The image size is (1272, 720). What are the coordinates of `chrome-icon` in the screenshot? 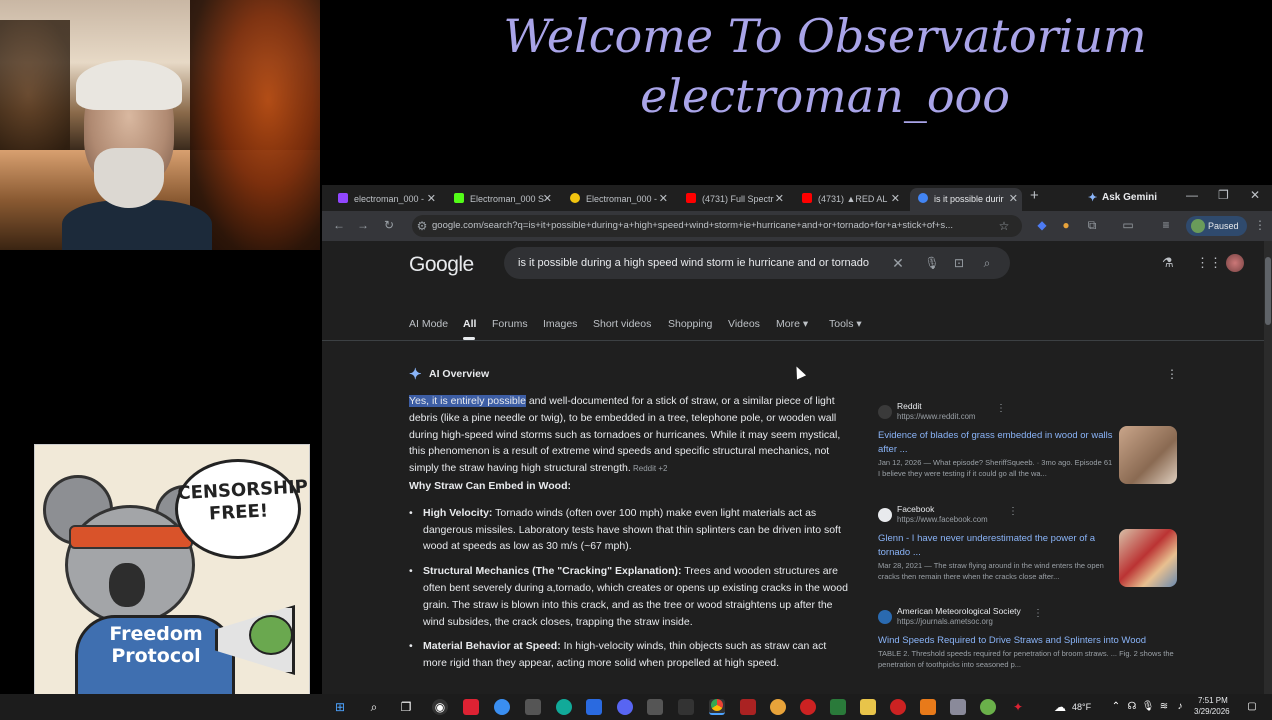 It's located at (717, 707).